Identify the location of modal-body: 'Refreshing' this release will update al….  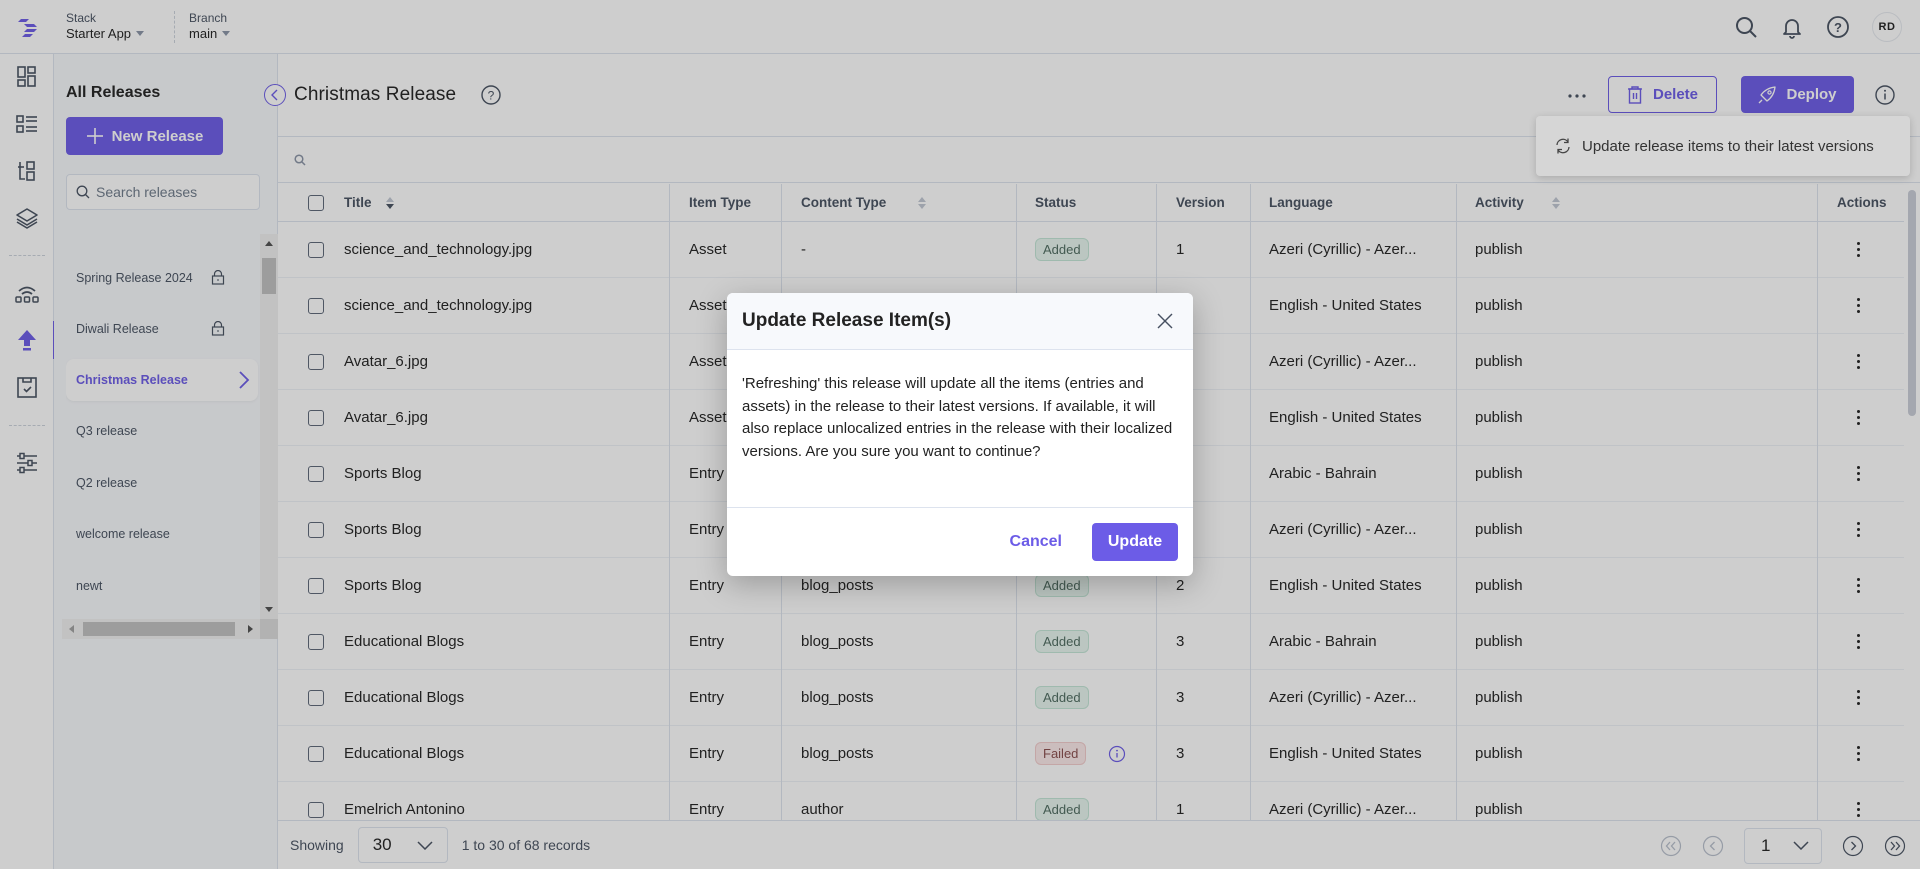
(960, 429).